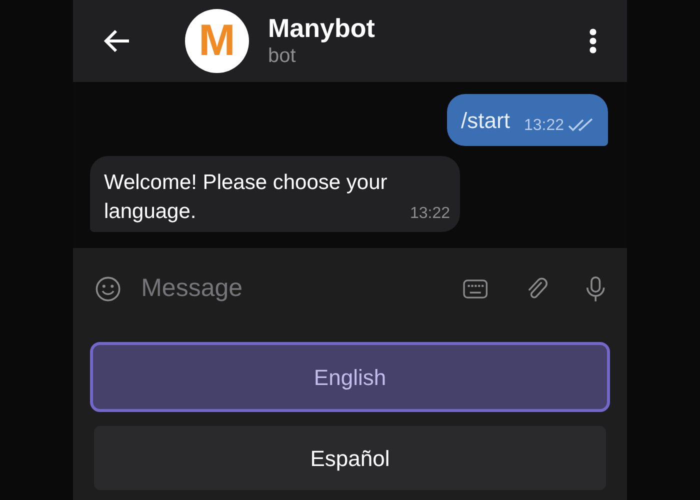 Image resolution: width=700 pixels, height=500 pixels. What do you see at coordinates (246, 197) in the screenshot?
I see `message-text: Welcome! Please choose your language.` at bounding box center [246, 197].